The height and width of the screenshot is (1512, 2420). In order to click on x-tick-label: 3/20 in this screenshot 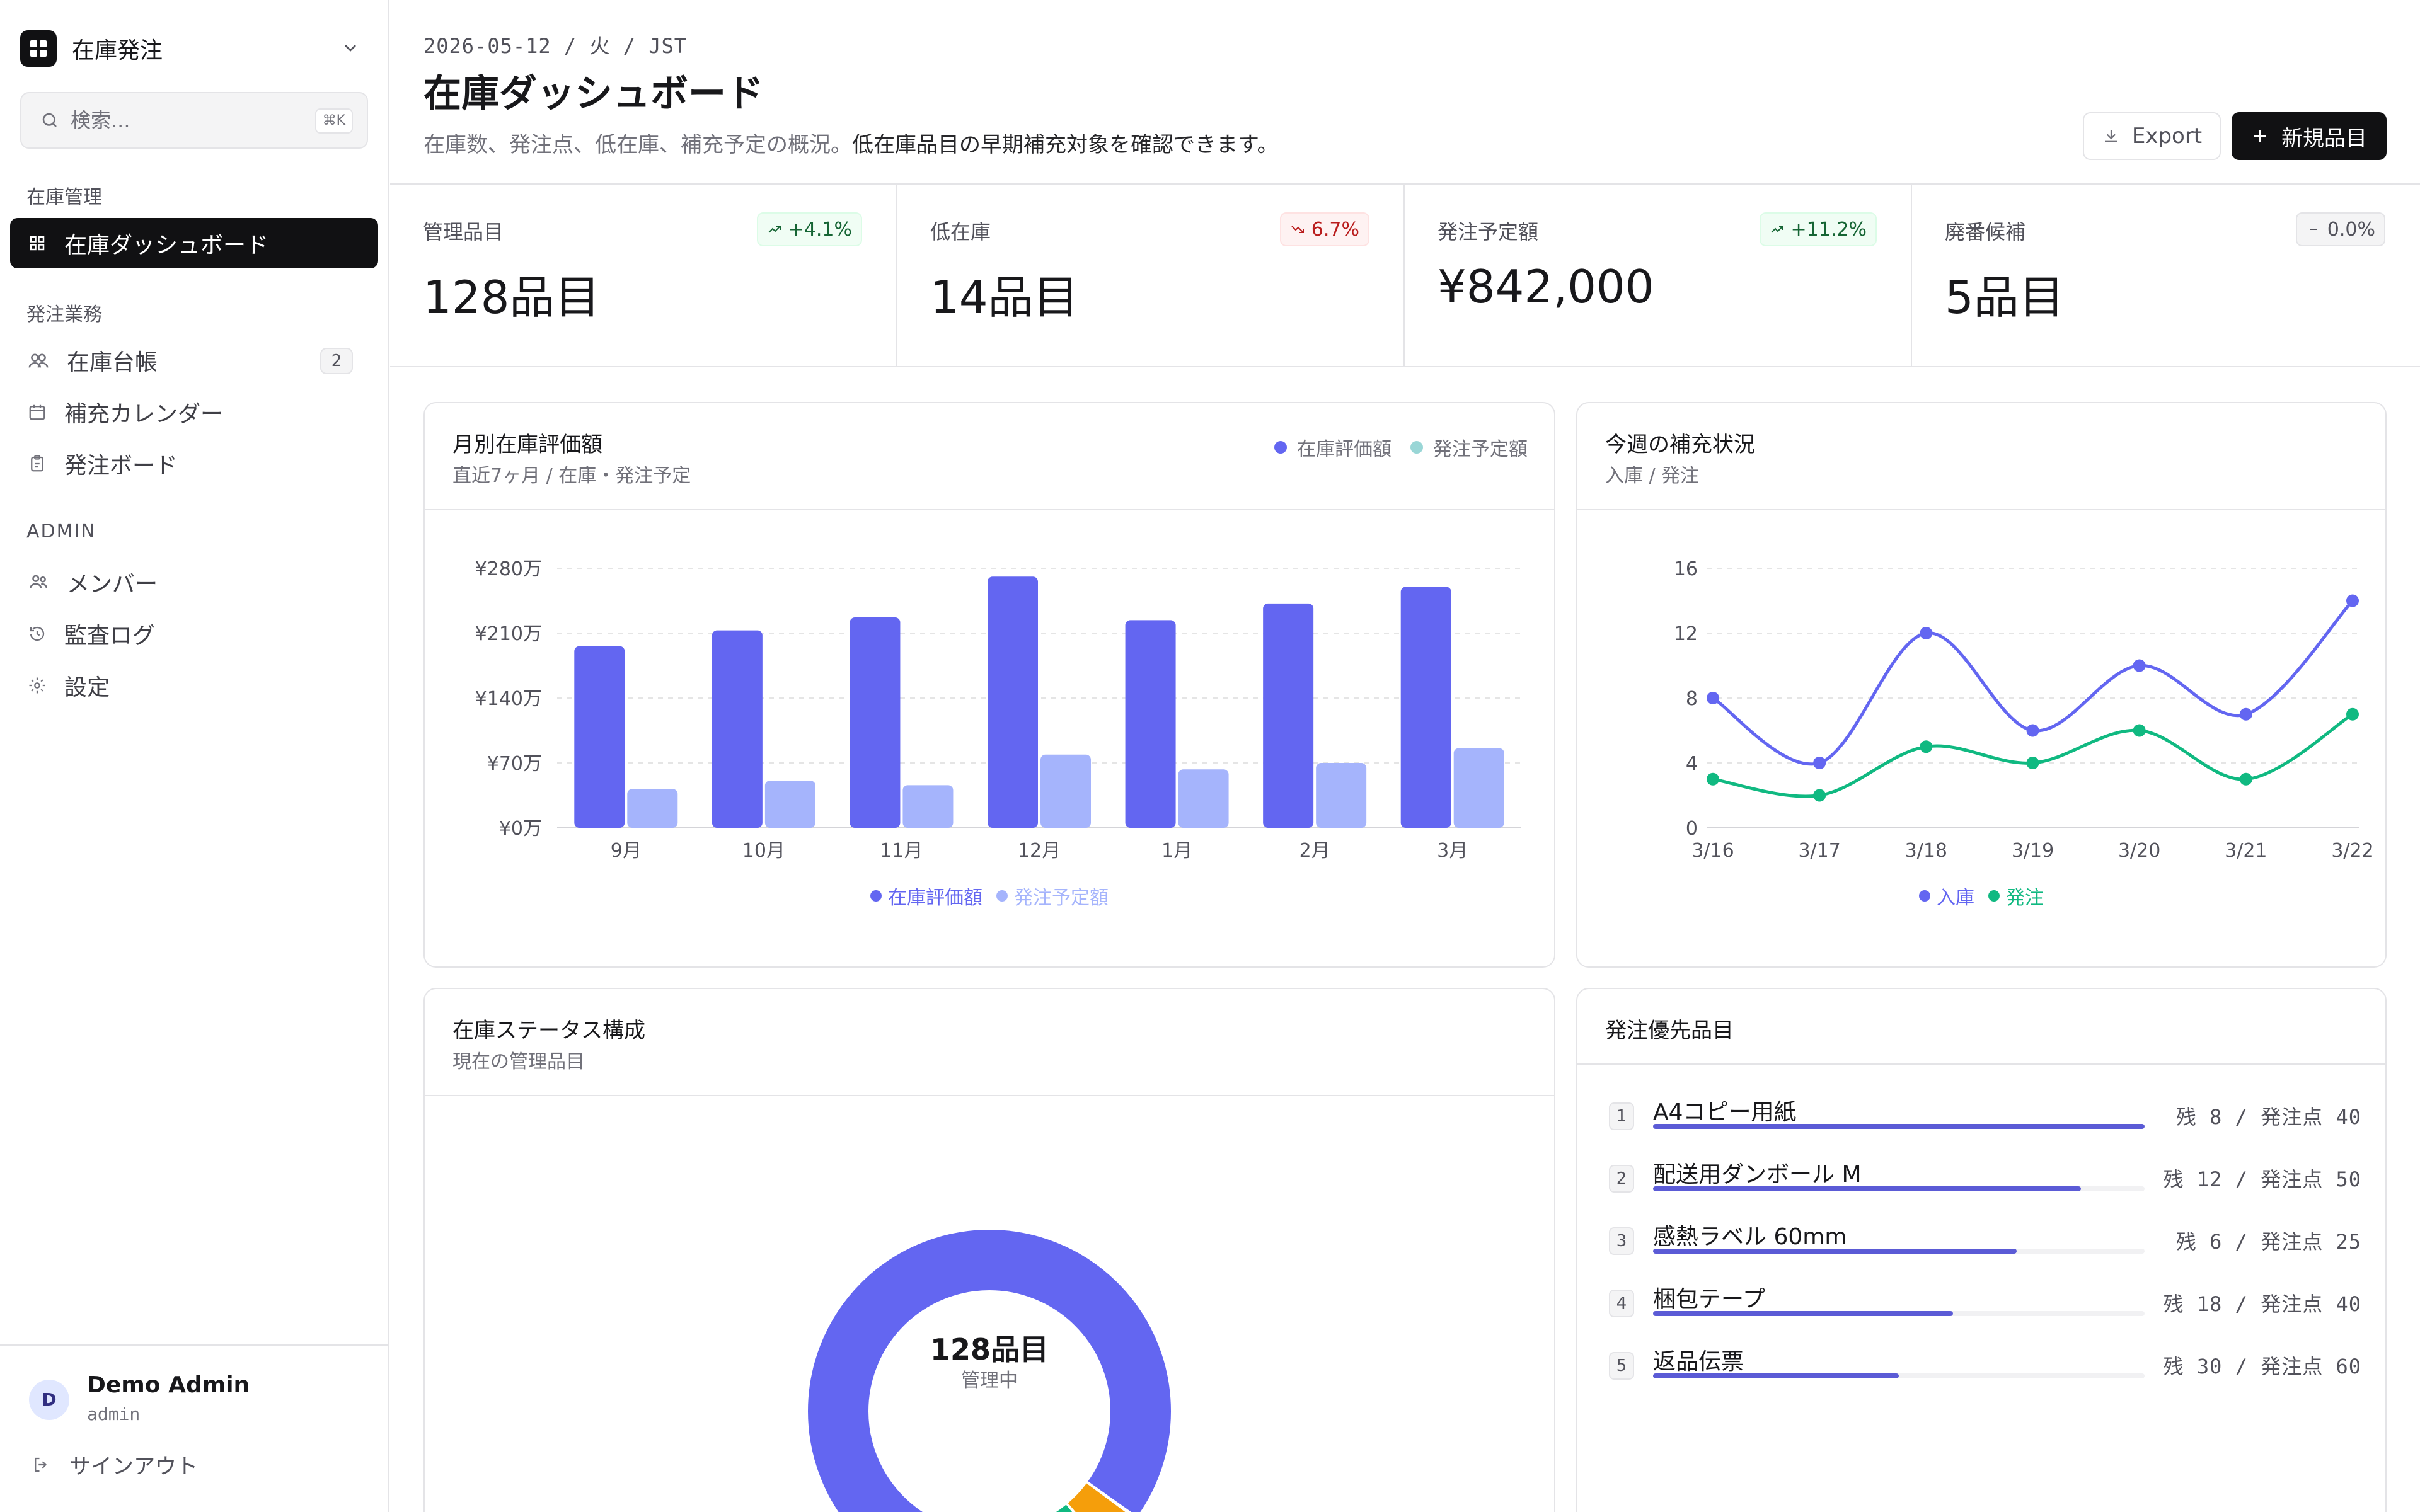, I will do `click(2139, 851)`.